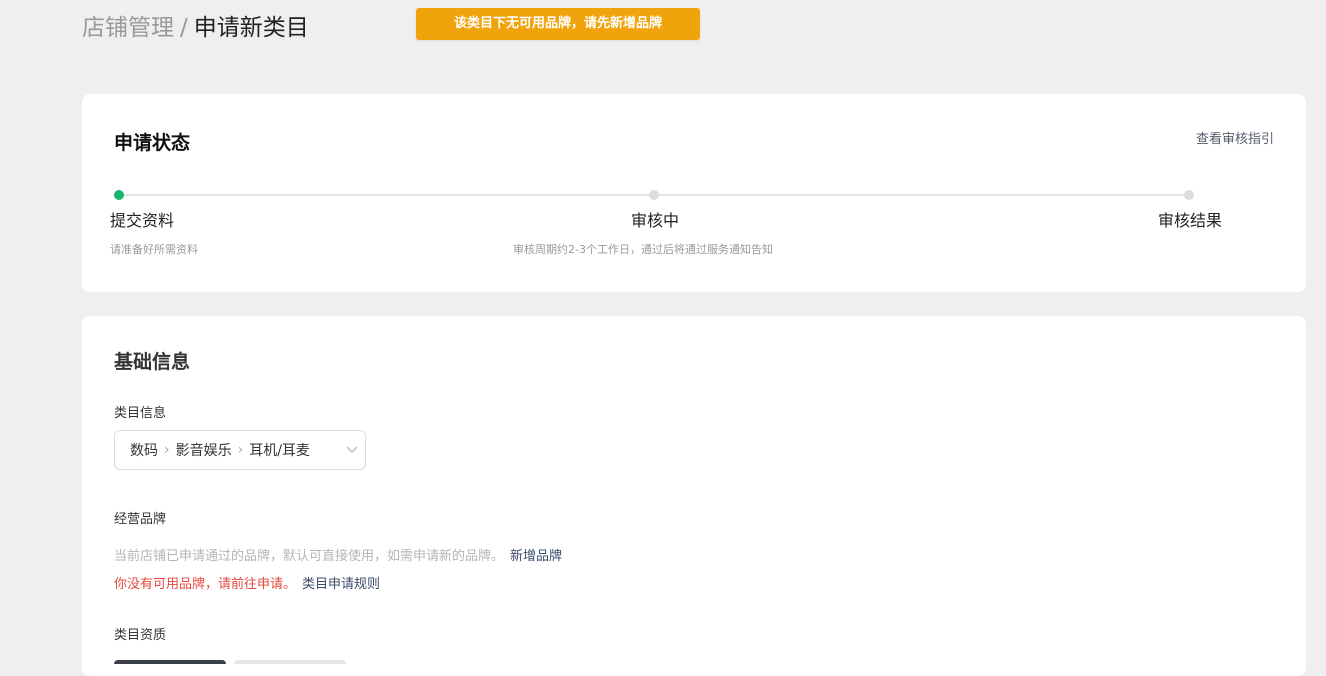  I want to click on category-select: 数码 › 影音娱乐 › 耳机/耳麦, so click(240, 450).